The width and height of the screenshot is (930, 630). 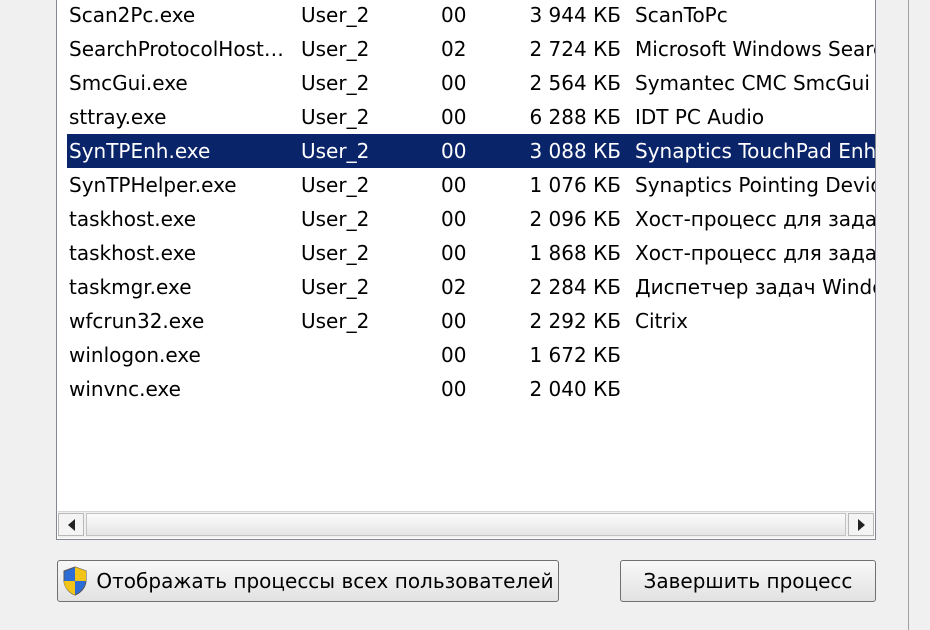 I want to click on process-row: wfcrun32.exe User_2 00 2 292 КБ Citrix, so click(x=471, y=321).